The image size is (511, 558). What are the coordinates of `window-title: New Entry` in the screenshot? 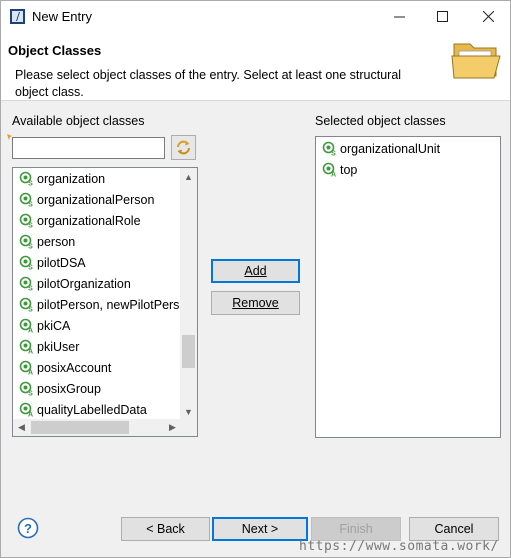 It's located at (62, 16).